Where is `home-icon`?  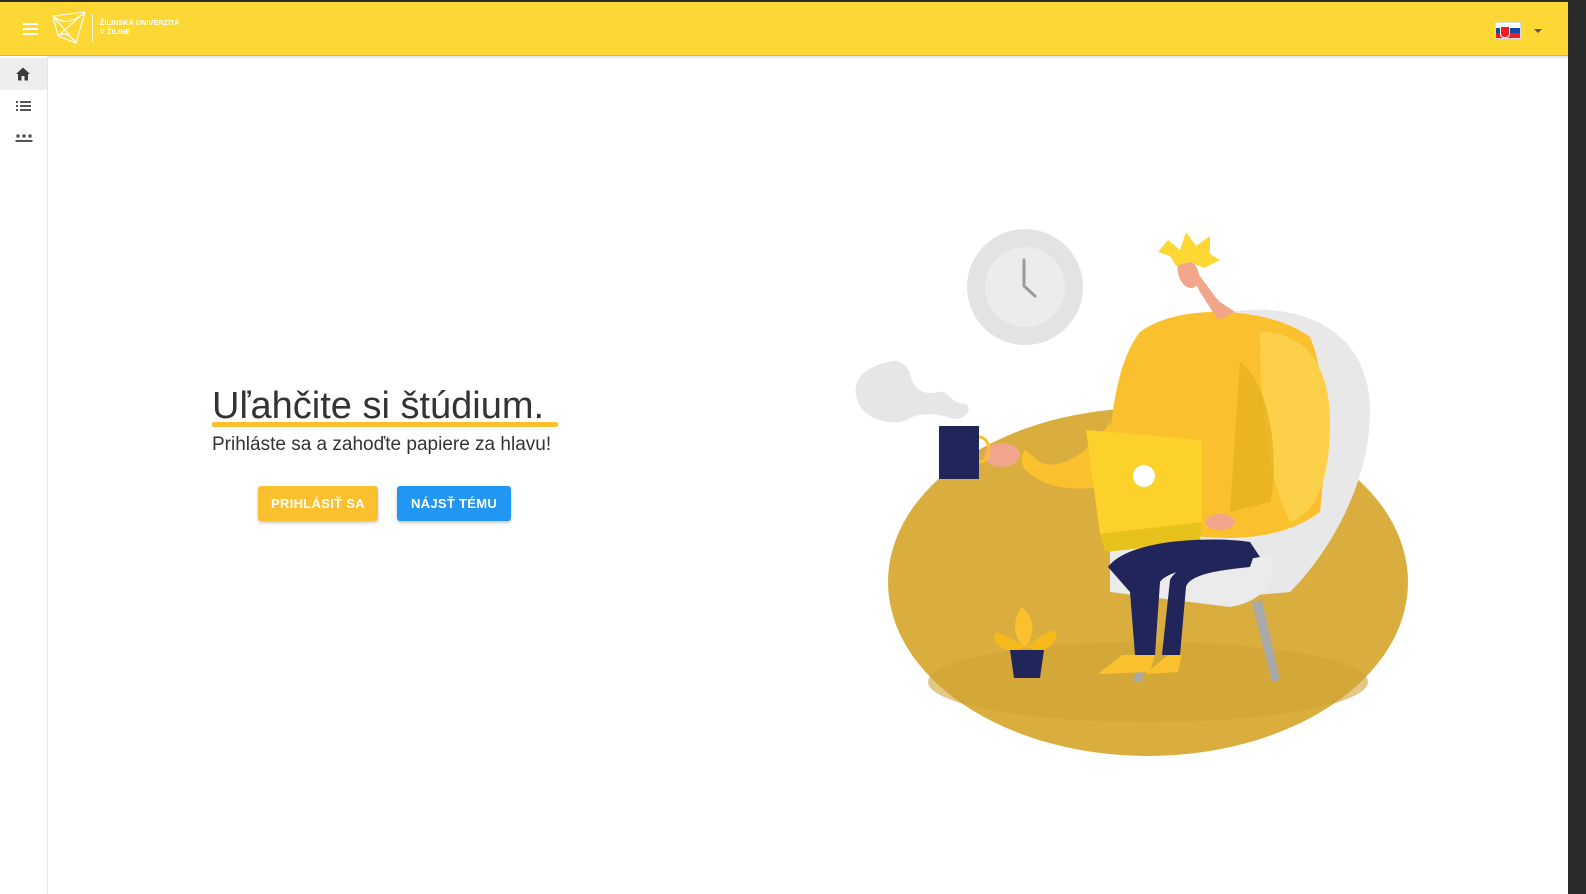 home-icon is located at coordinates (23, 74).